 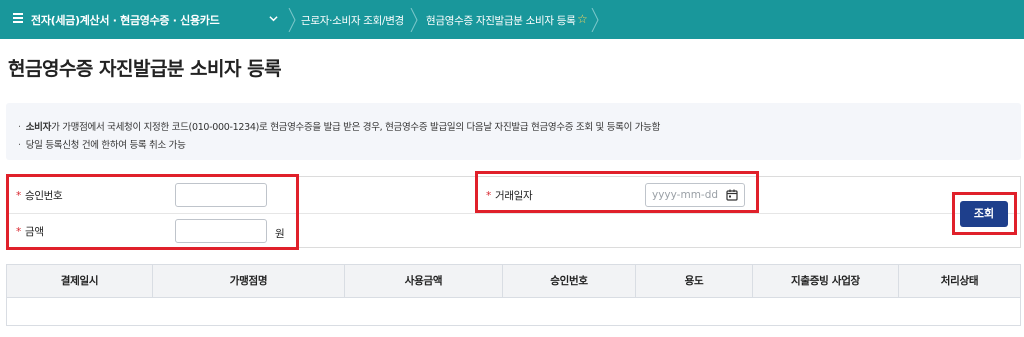 What do you see at coordinates (424, 281) in the screenshot?
I see `column-header: 사용금액` at bounding box center [424, 281].